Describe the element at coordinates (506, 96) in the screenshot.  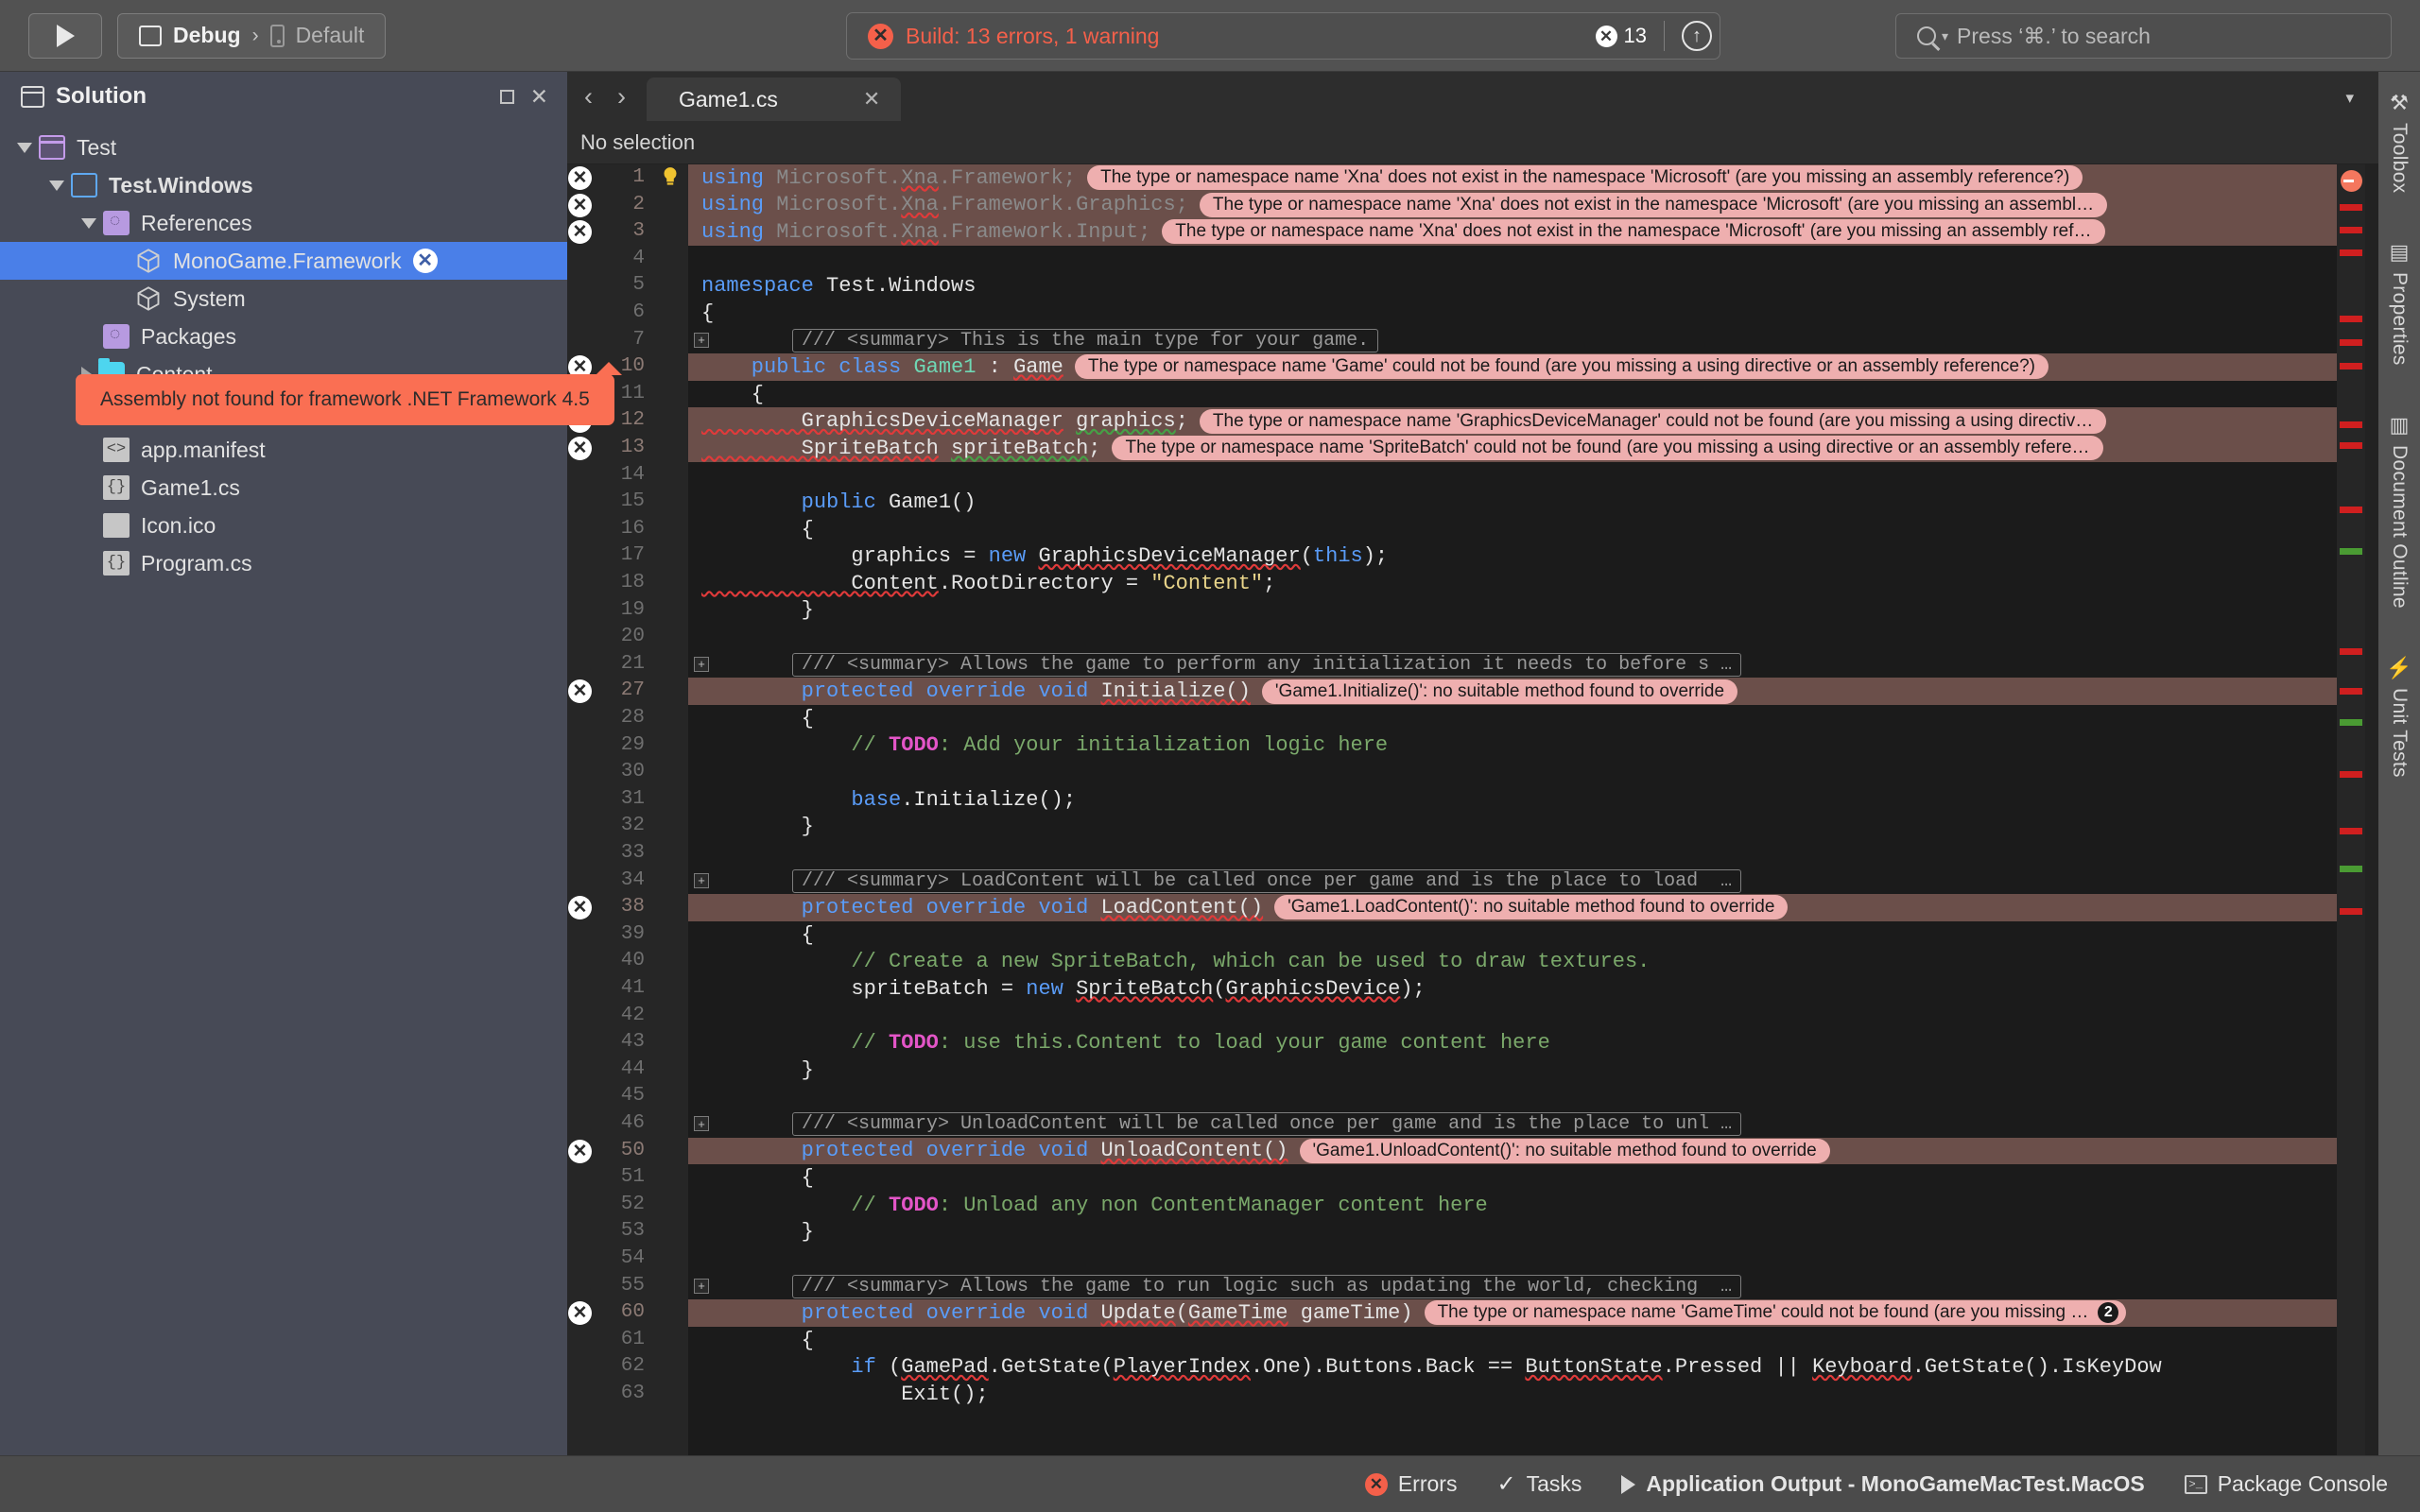
I see `minimize-icon` at that location.